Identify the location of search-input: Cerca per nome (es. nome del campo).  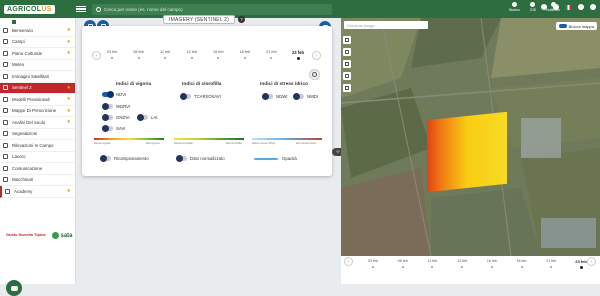
(212, 9).